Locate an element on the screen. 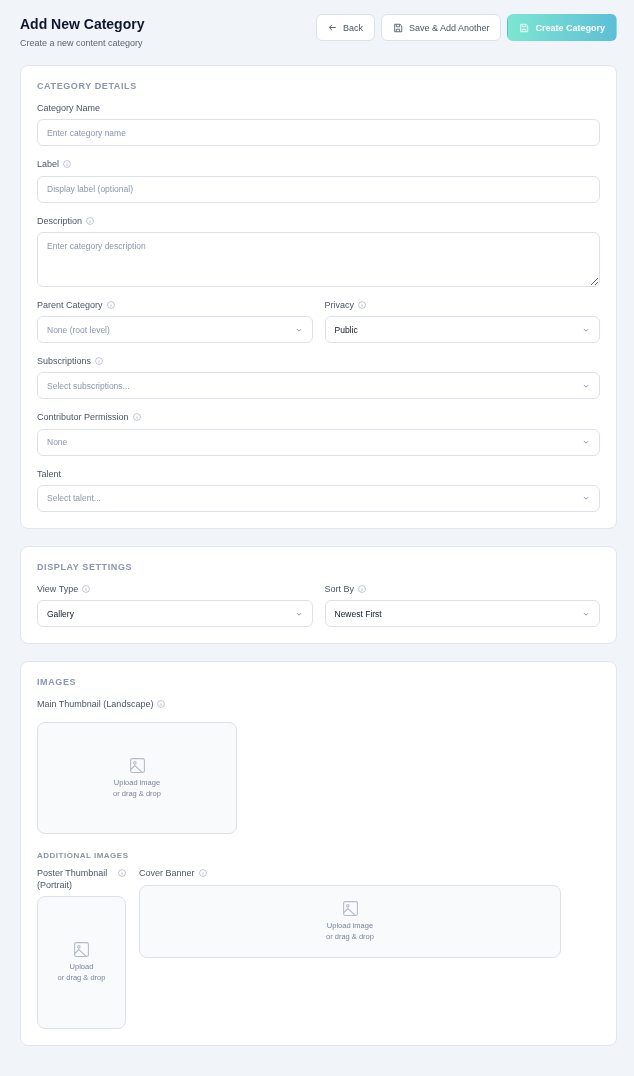 Image resolution: width=634 pixels, height=1076 pixels. field-label: Description is located at coordinates (60, 221).